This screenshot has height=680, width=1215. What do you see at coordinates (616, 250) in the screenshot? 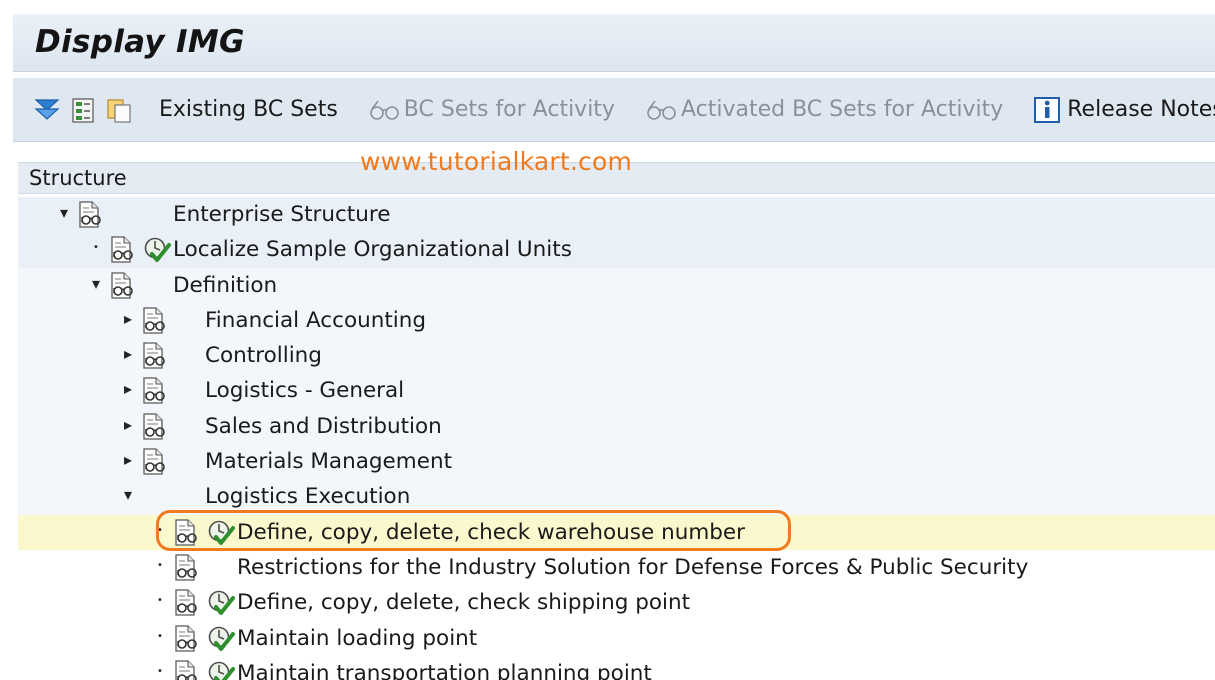
I see `tree-node: • Localize Sample Organizational Units` at bounding box center [616, 250].